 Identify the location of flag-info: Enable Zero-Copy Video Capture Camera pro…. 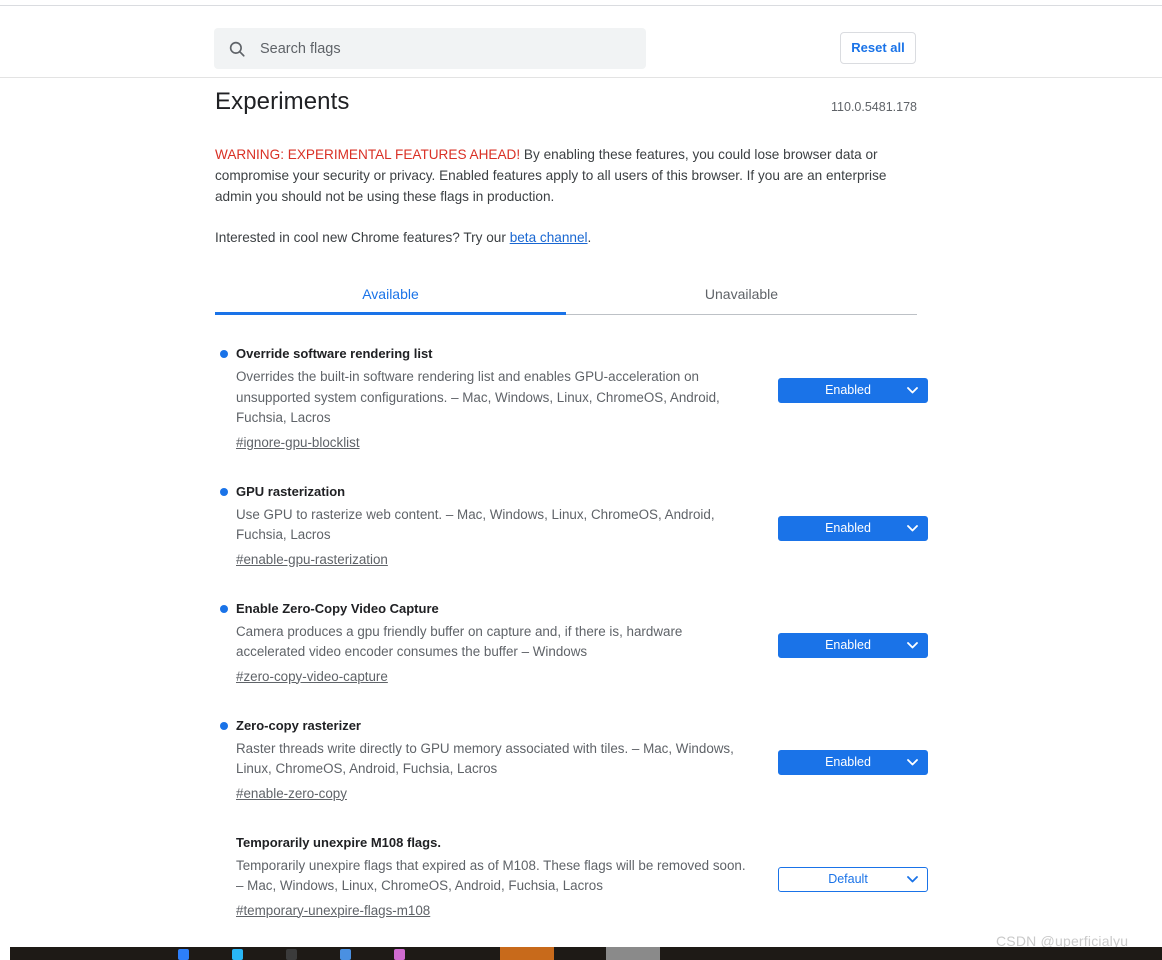
(488, 643).